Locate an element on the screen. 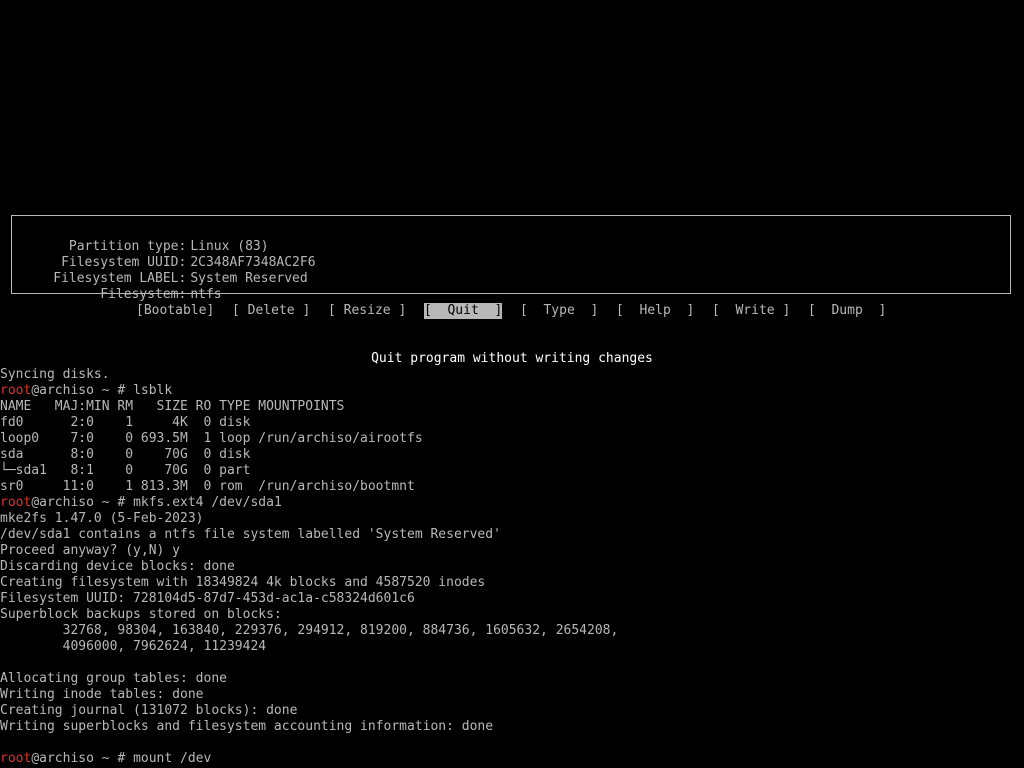  command-text: mount /dev is located at coordinates (172, 758).